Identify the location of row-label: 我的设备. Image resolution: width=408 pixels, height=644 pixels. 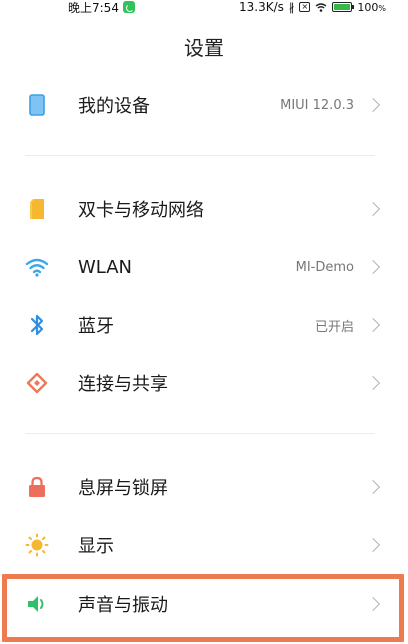
(114, 106).